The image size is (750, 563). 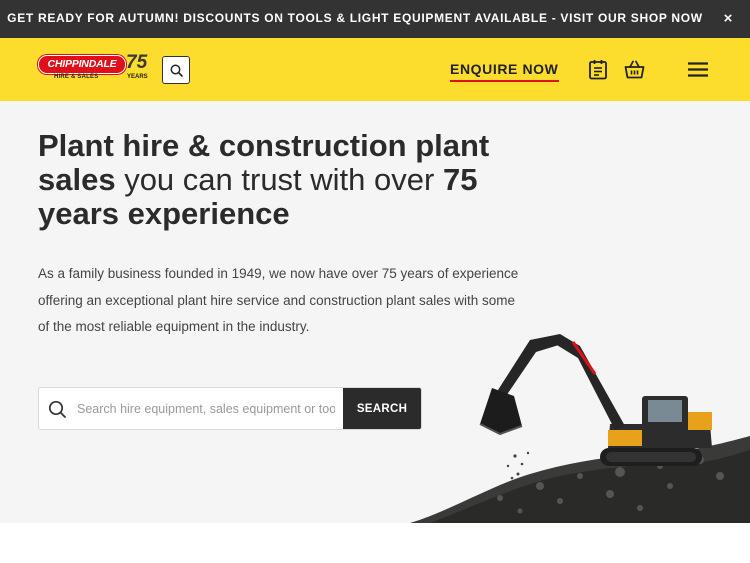 I want to click on header-search-button, so click(x=176, y=70).